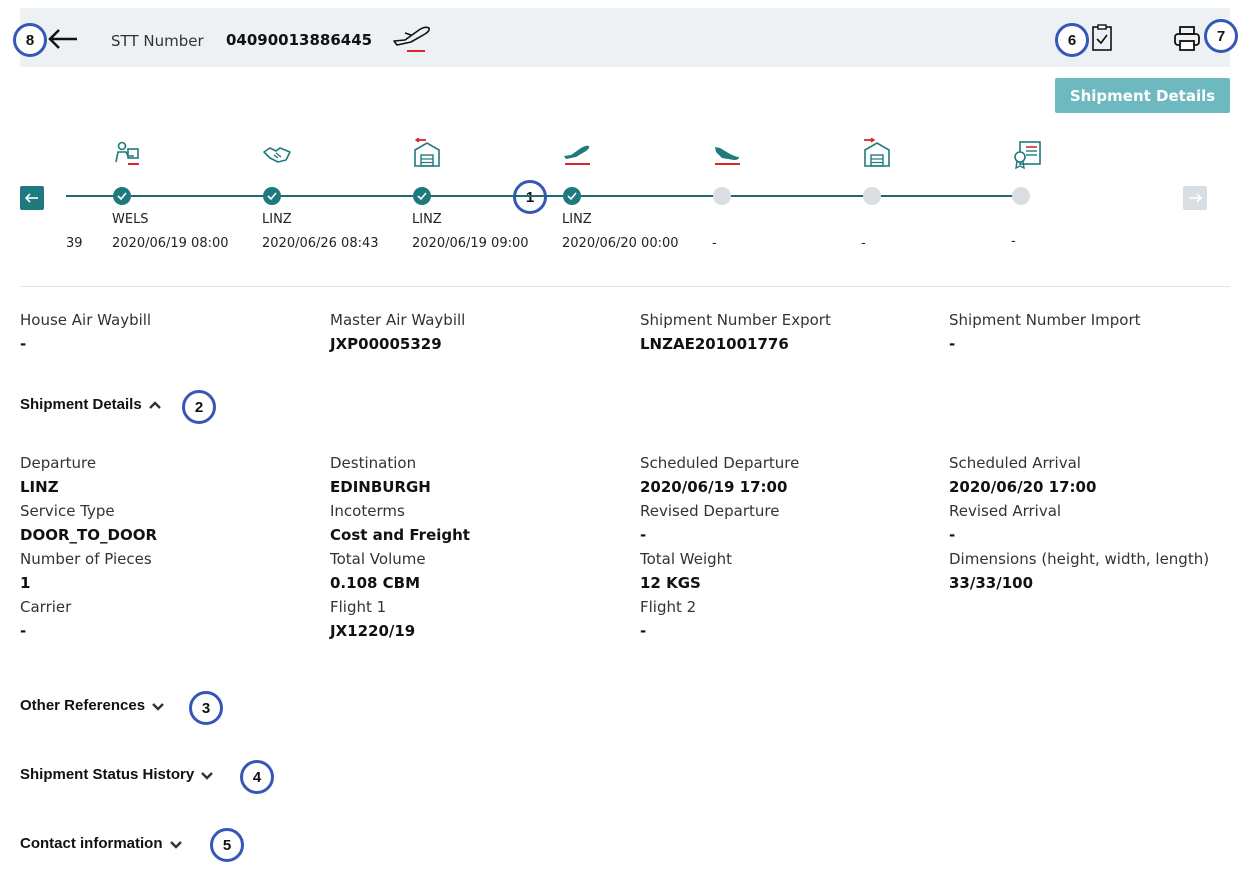 This screenshot has height=876, width=1243. What do you see at coordinates (58, 463) in the screenshot?
I see `departure-label: Departure` at bounding box center [58, 463].